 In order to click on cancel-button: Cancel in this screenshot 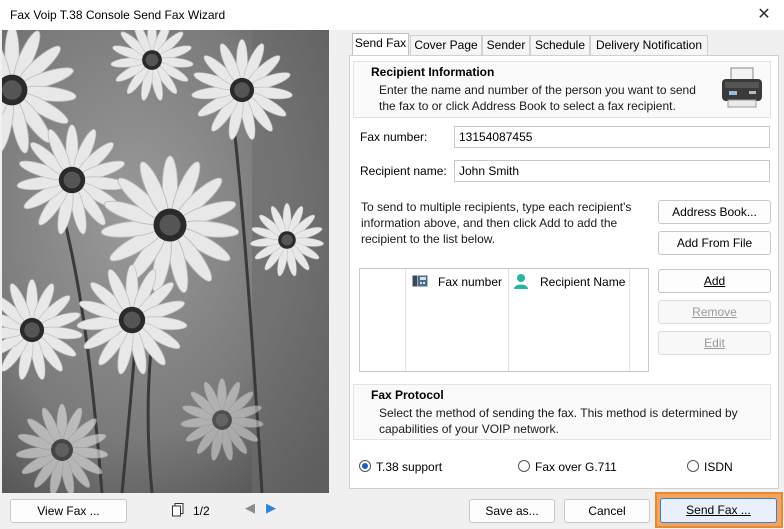, I will do `click(607, 511)`.